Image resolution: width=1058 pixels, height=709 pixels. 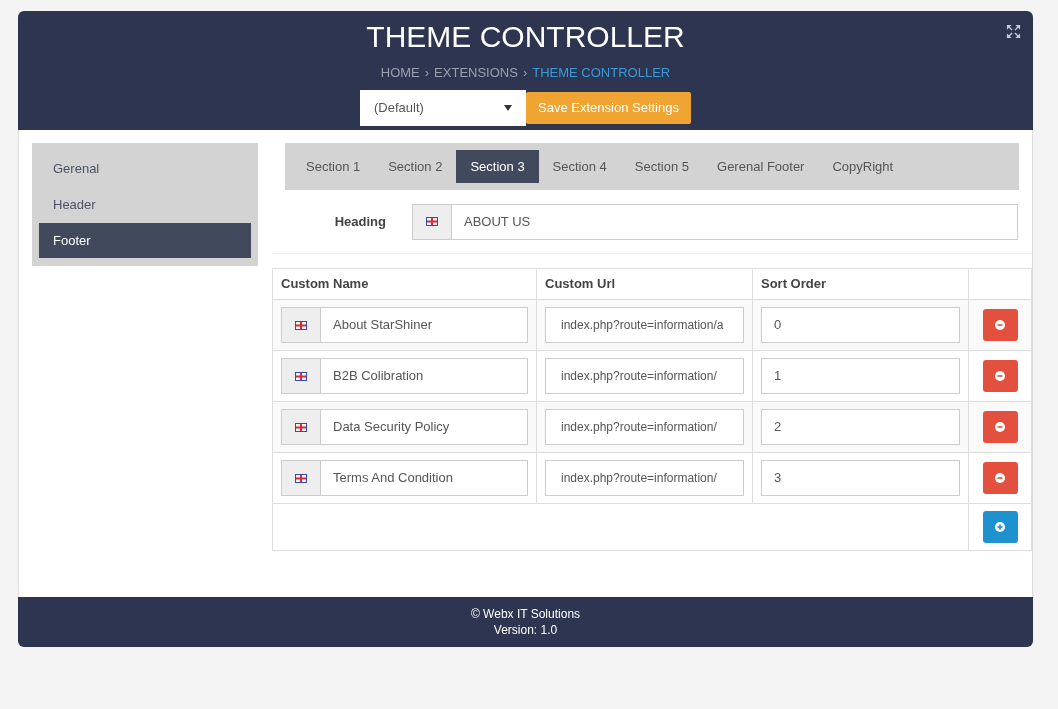 What do you see at coordinates (415, 166) in the screenshot?
I see `section-tab: Section 2` at bounding box center [415, 166].